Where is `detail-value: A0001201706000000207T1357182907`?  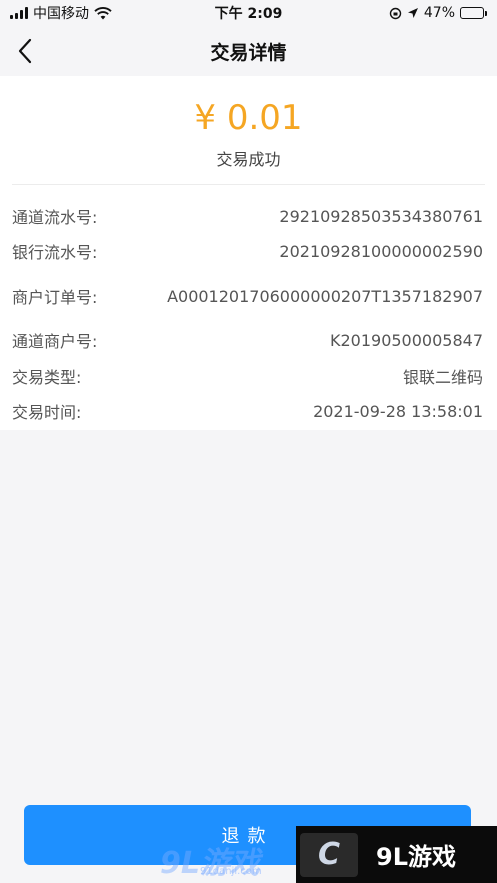
detail-value: A0001201706000000207T1357182907 is located at coordinates (325, 296).